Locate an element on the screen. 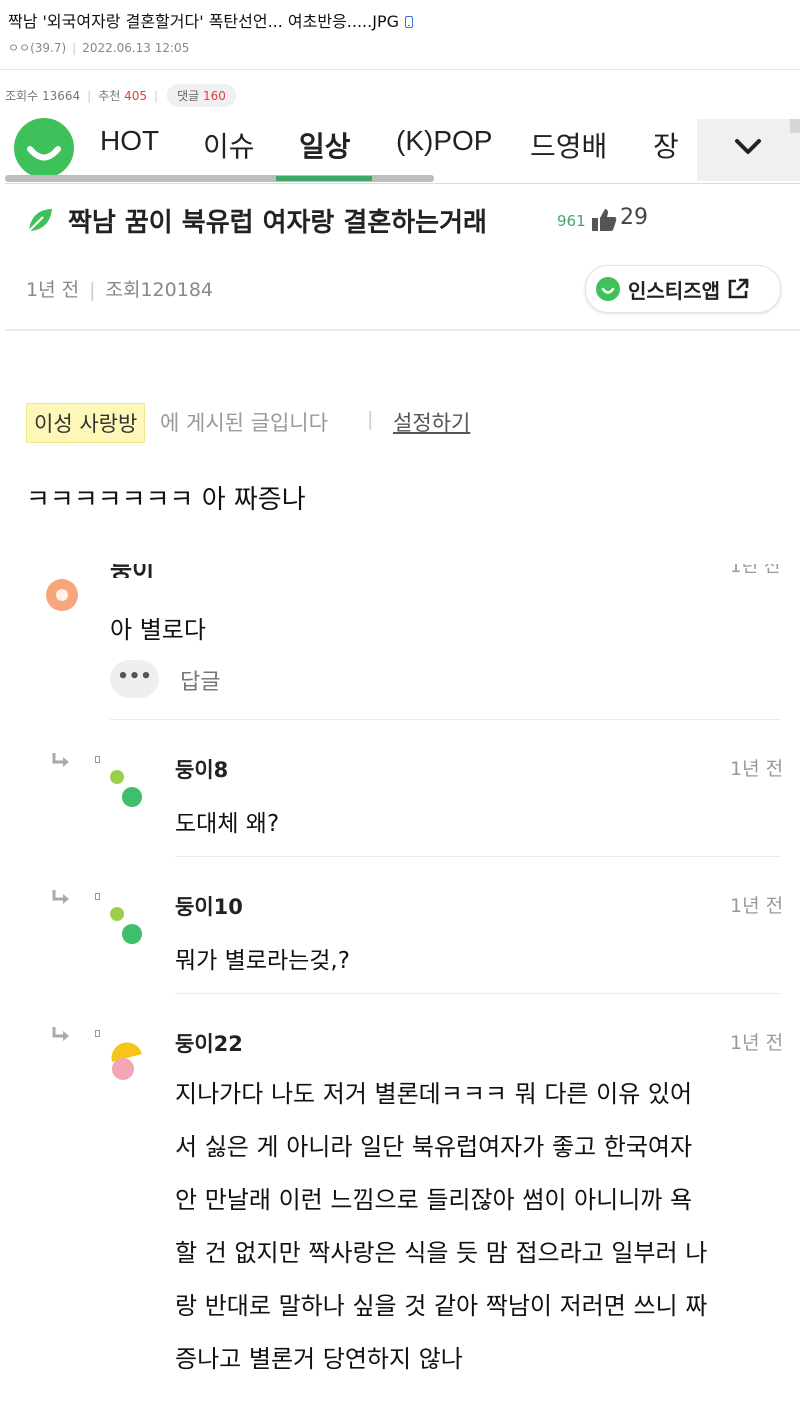 Image resolution: width=800 pixels, height=1403 pixels. inner-meta: 1년 전 | 조회120184 is located at coordinates (120, 290).